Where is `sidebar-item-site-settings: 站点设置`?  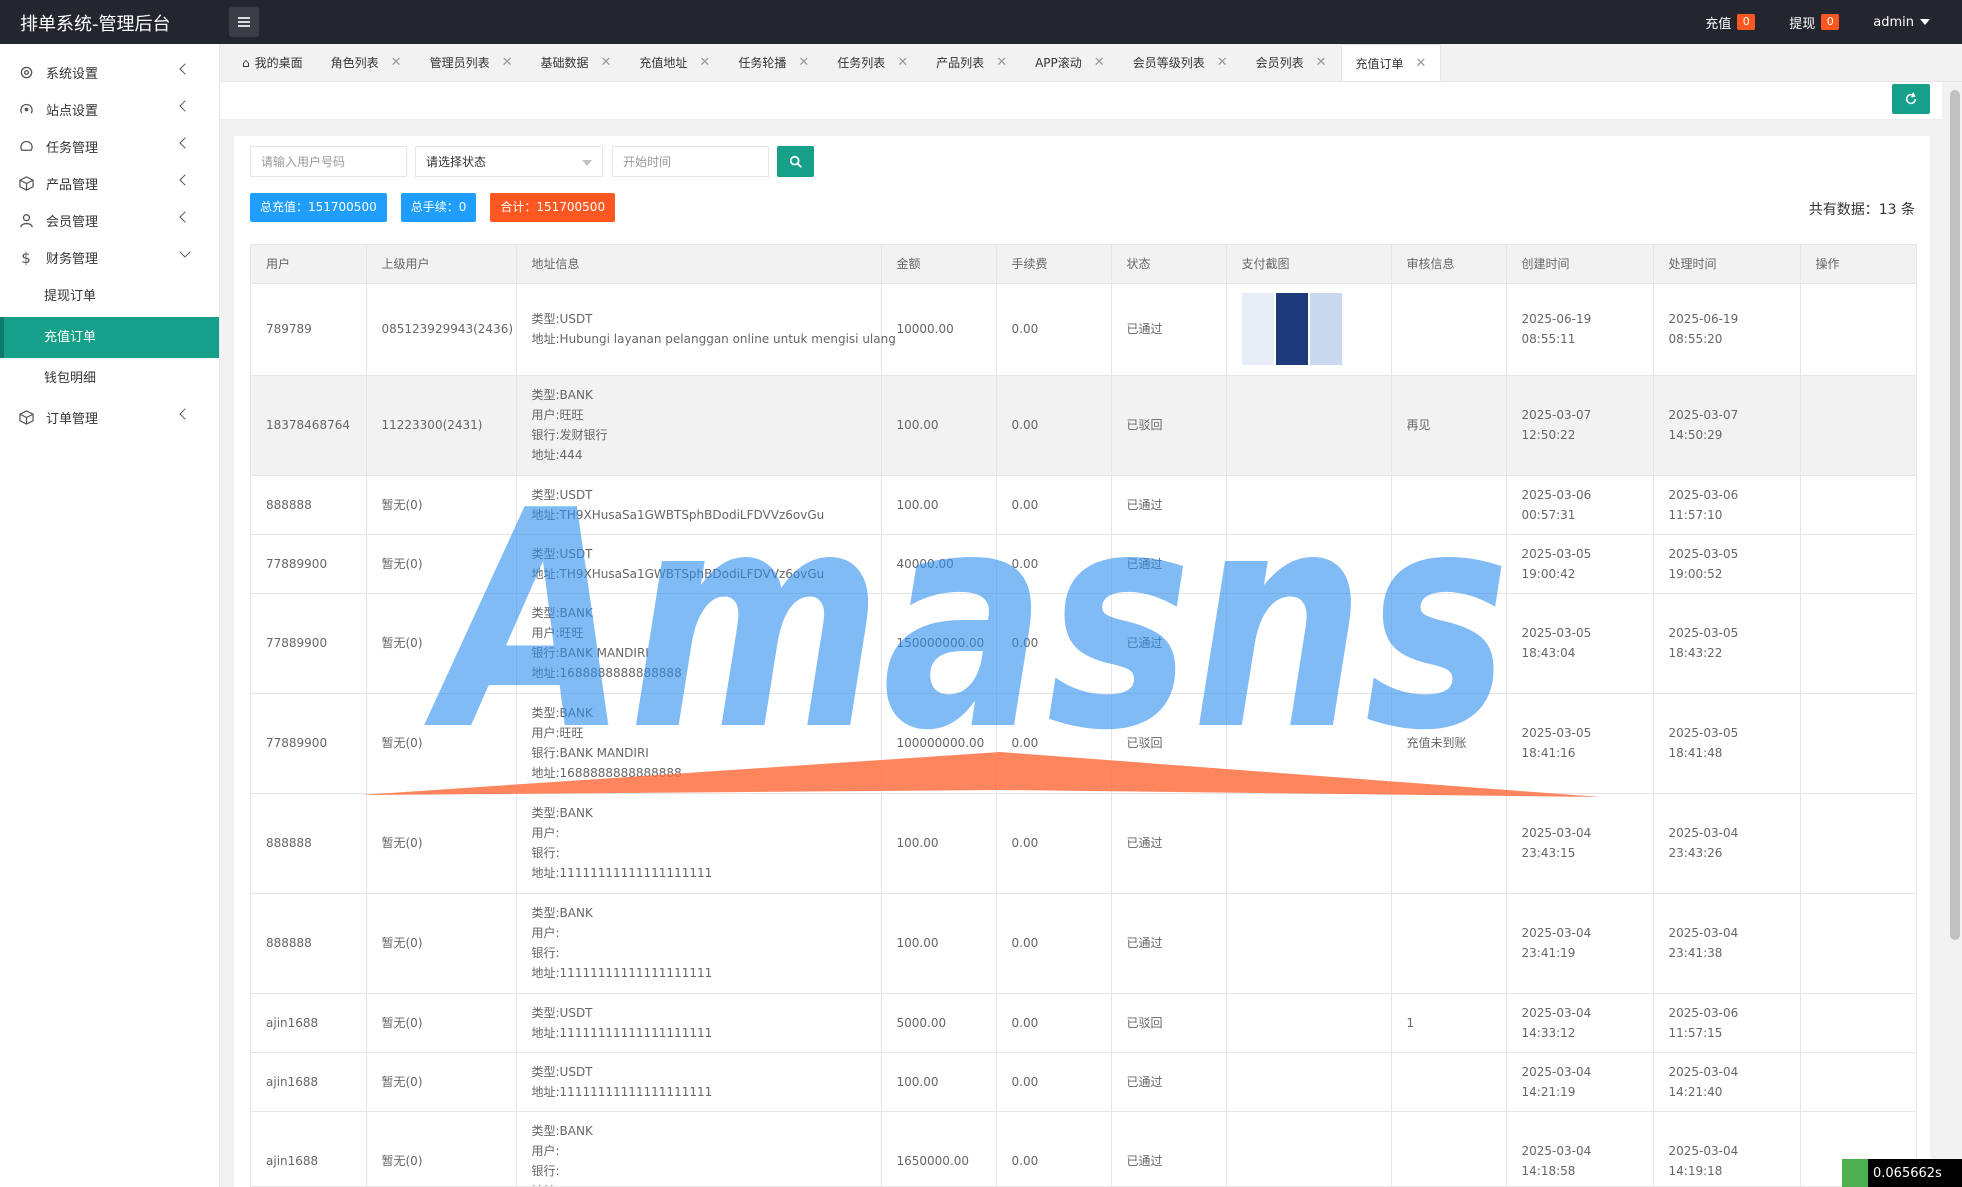
sidebar-item-site-settings: 站点设置 is located at coordinates (109, 109).